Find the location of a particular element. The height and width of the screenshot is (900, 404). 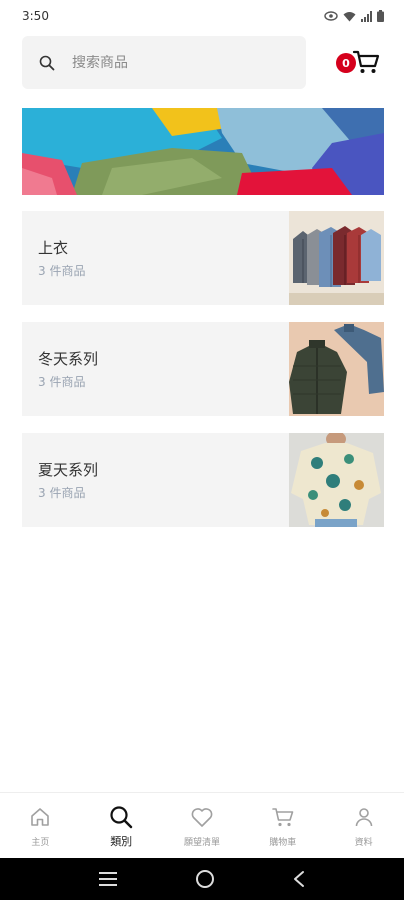

nav-item-cart: 購物車 is located at coordinates (282, 825).